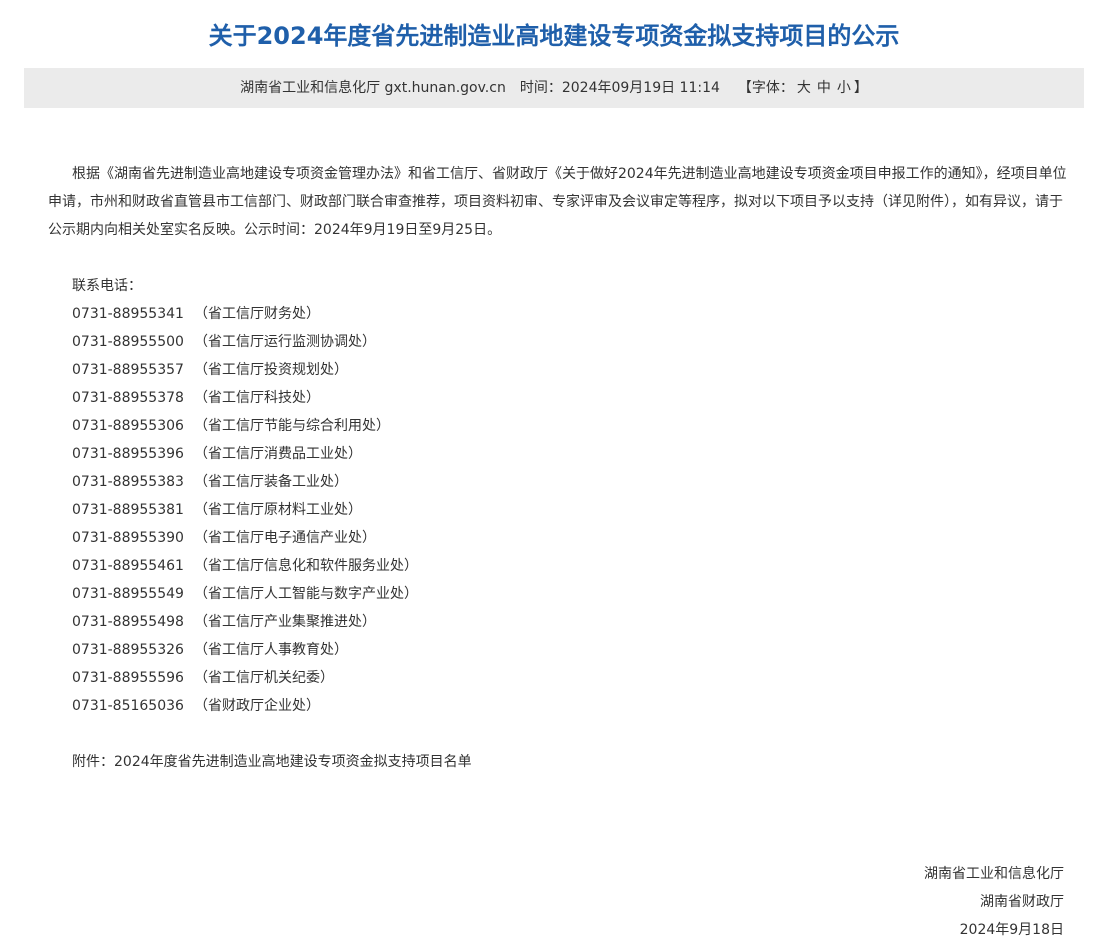  I want to click on contact-dept: （省工信厅投资规划处）, so click(270, 370).